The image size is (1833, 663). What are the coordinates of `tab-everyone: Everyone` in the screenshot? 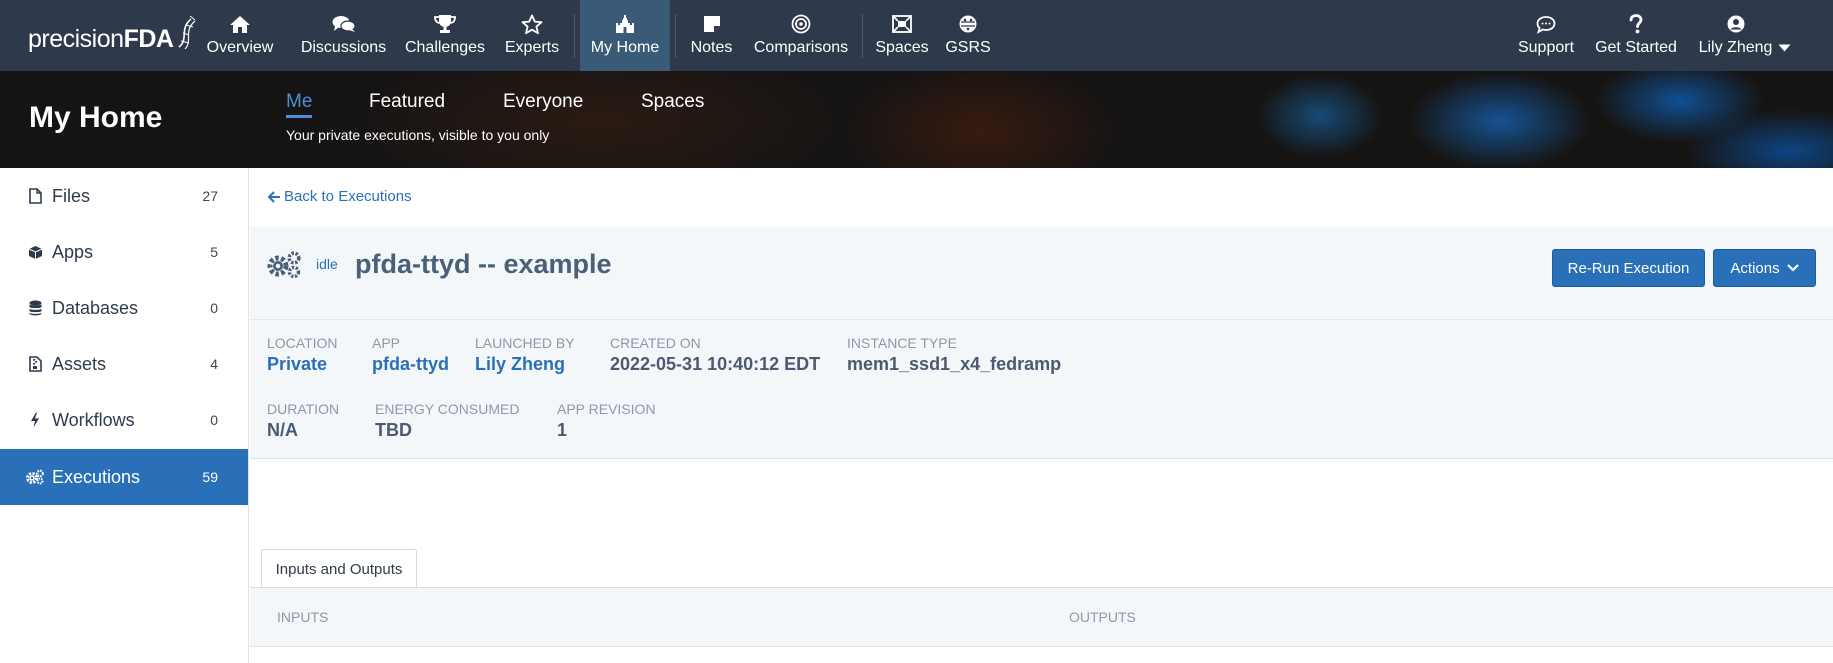 It's located at (543, 102).